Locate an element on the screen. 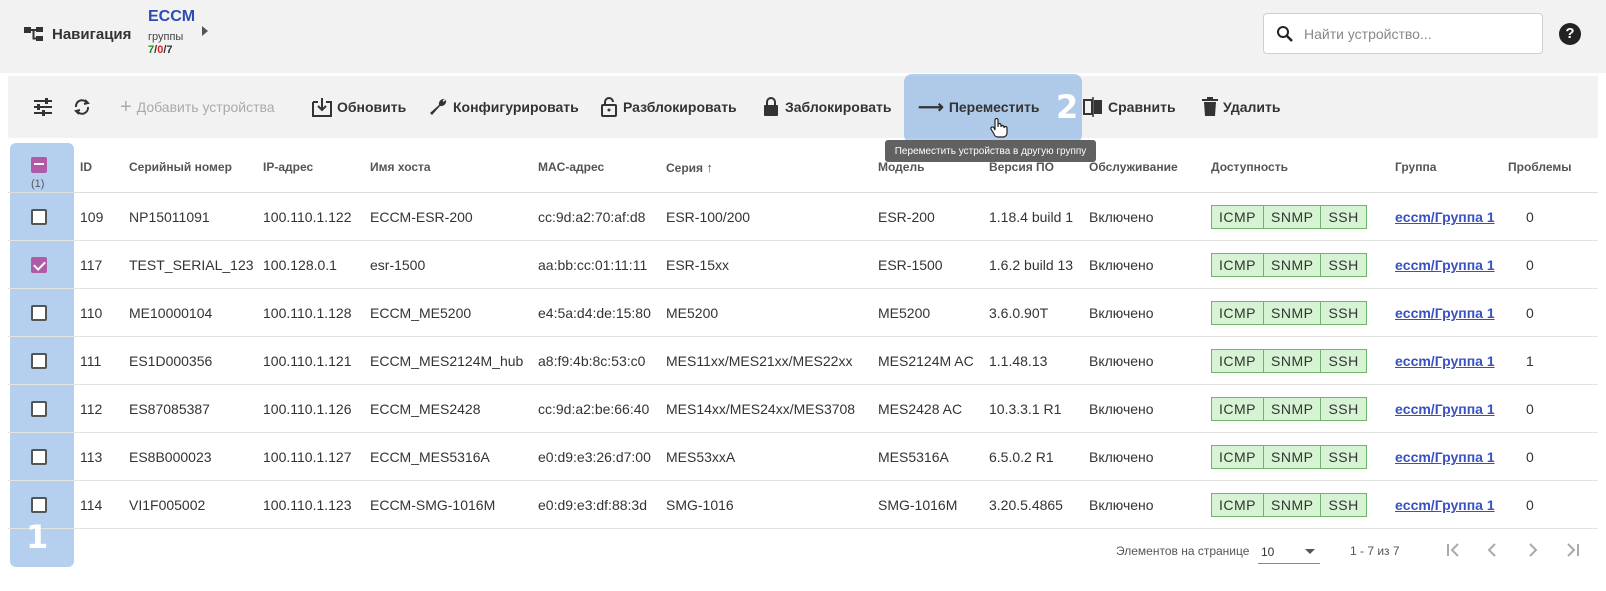 The image size is (1606, 591). cell-mac: cc:9d:a2:70:af:d8 is located at coordinates (592, 217).